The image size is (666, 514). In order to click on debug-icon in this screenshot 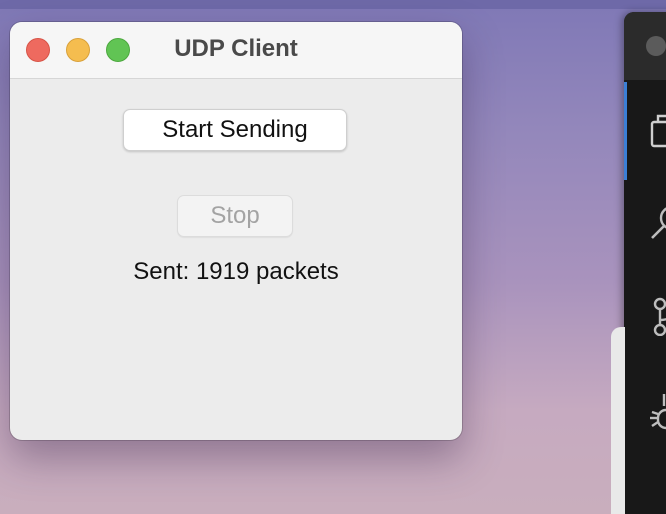, I will do `click(657, 412)`.